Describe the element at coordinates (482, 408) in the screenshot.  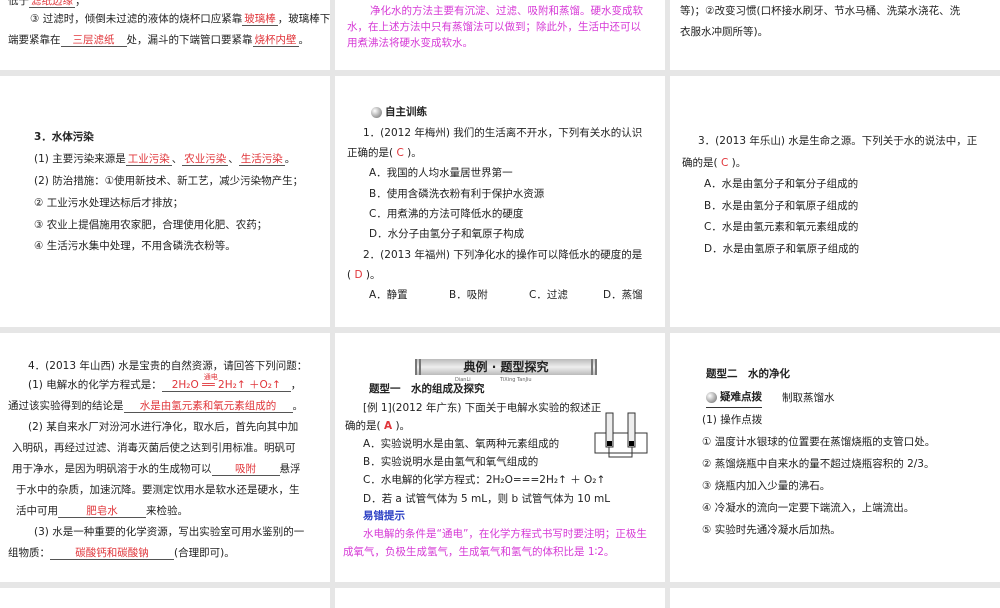
I see `example-question: [例 1](2012 年广东) 下面关于电解水实验的叙述正` at that location.